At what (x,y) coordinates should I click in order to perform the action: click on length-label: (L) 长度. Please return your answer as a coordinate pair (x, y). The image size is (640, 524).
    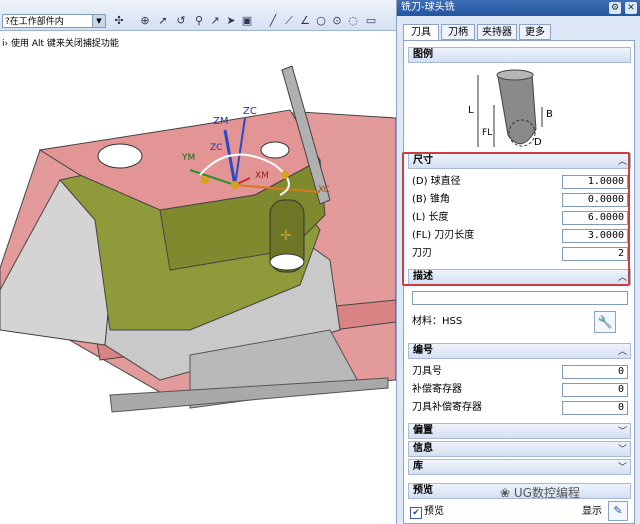
    Looking at the image, I should click on (430, 217).